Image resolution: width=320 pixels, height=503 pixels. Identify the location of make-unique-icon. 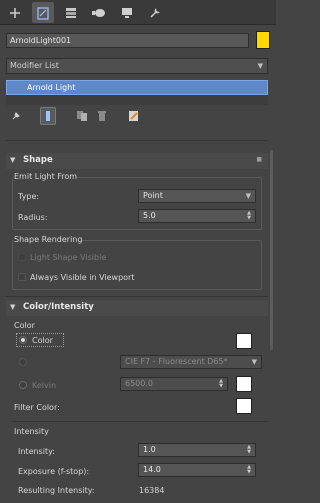
(82, 116).